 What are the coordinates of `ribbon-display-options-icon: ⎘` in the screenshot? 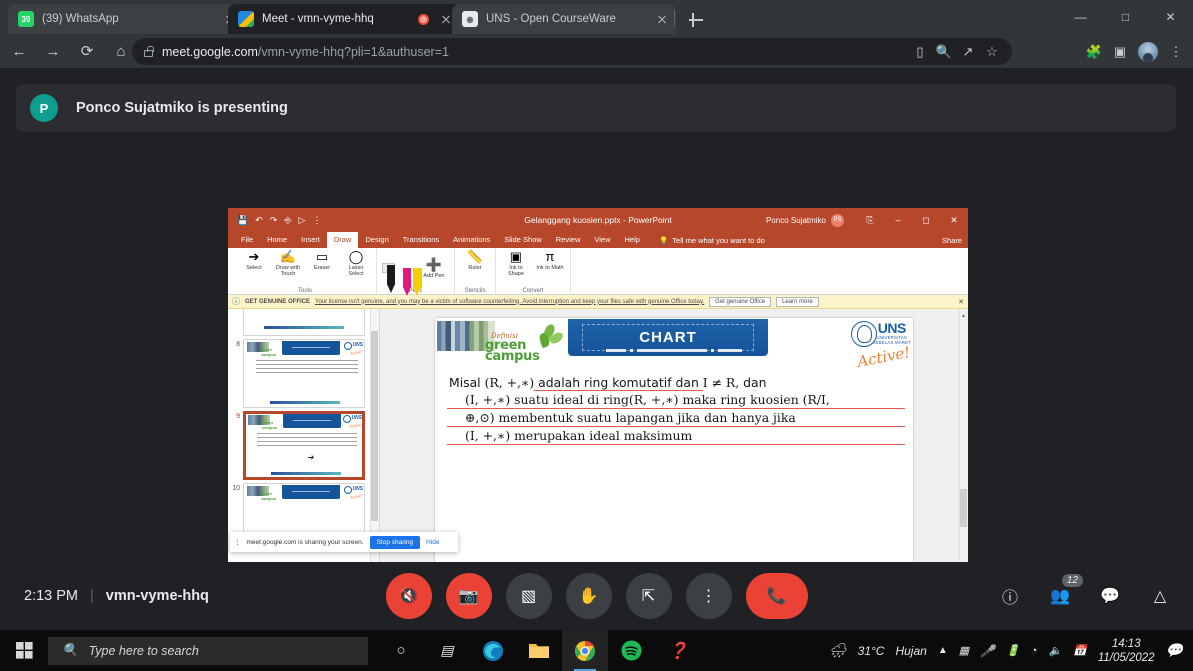 It's located at (870, 220).